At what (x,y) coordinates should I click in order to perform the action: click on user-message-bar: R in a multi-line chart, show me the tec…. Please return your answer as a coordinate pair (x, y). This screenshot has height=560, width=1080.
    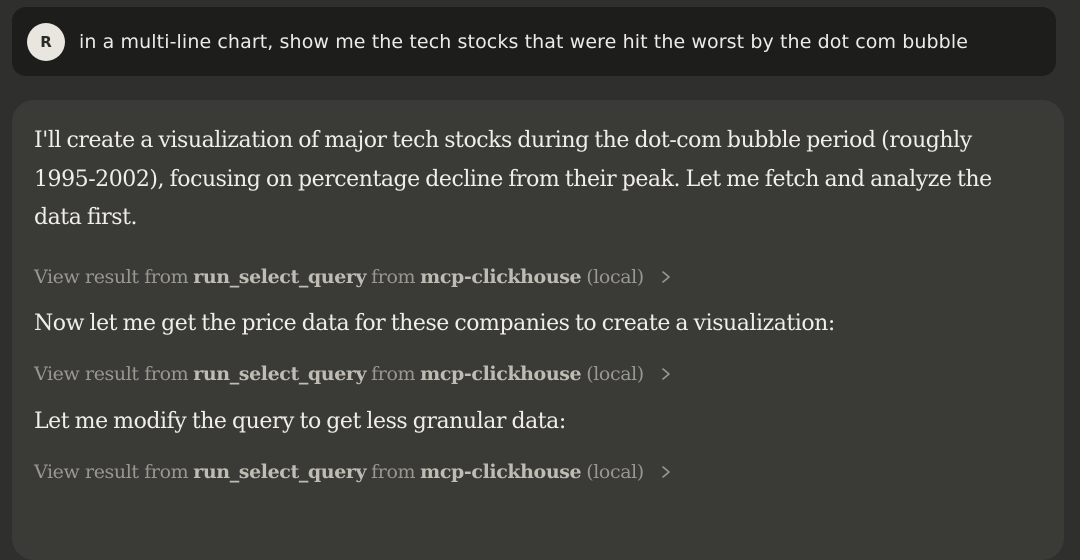
    Looking at the image, I should click on (534, 41).